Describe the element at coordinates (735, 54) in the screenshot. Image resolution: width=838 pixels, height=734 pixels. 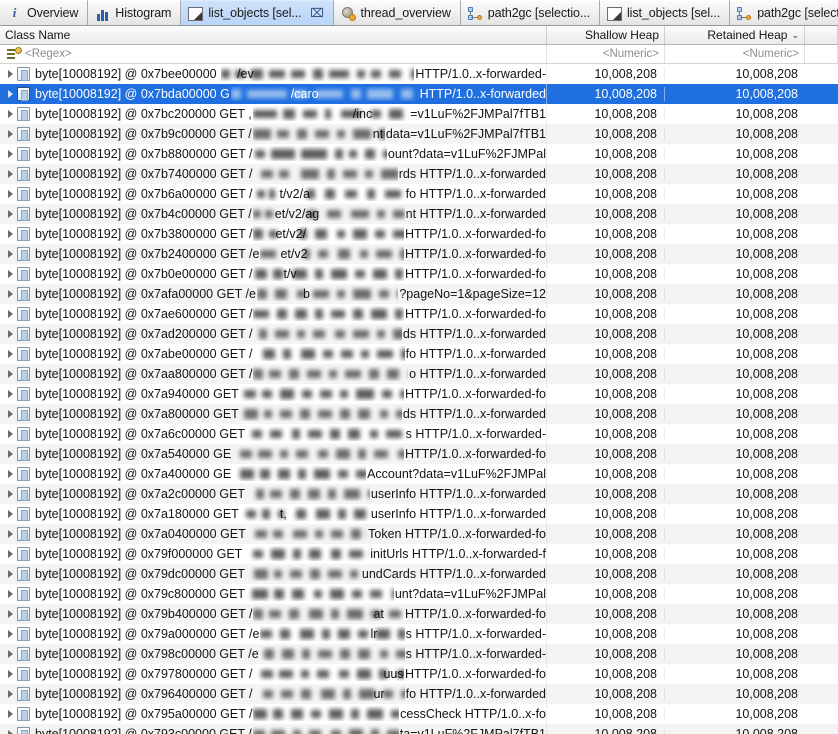
I see `filter-cell-retained: <Numeric>` at that location.